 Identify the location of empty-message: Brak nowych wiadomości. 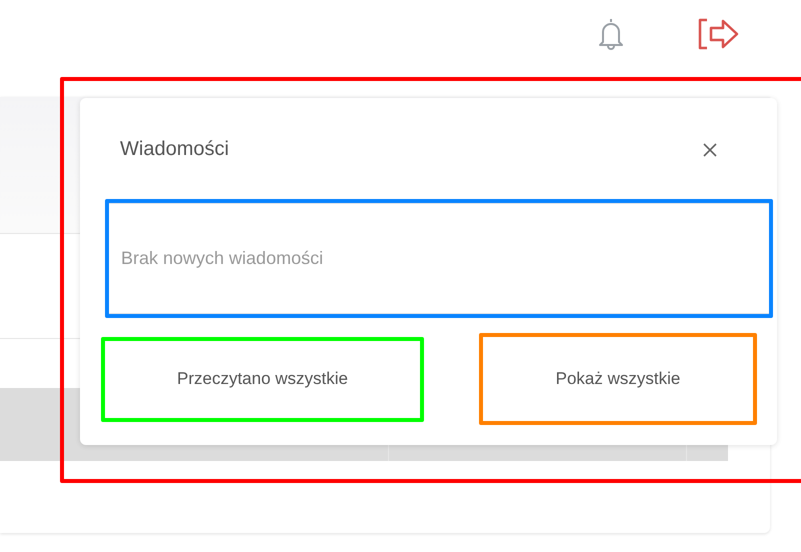
(222, 258).